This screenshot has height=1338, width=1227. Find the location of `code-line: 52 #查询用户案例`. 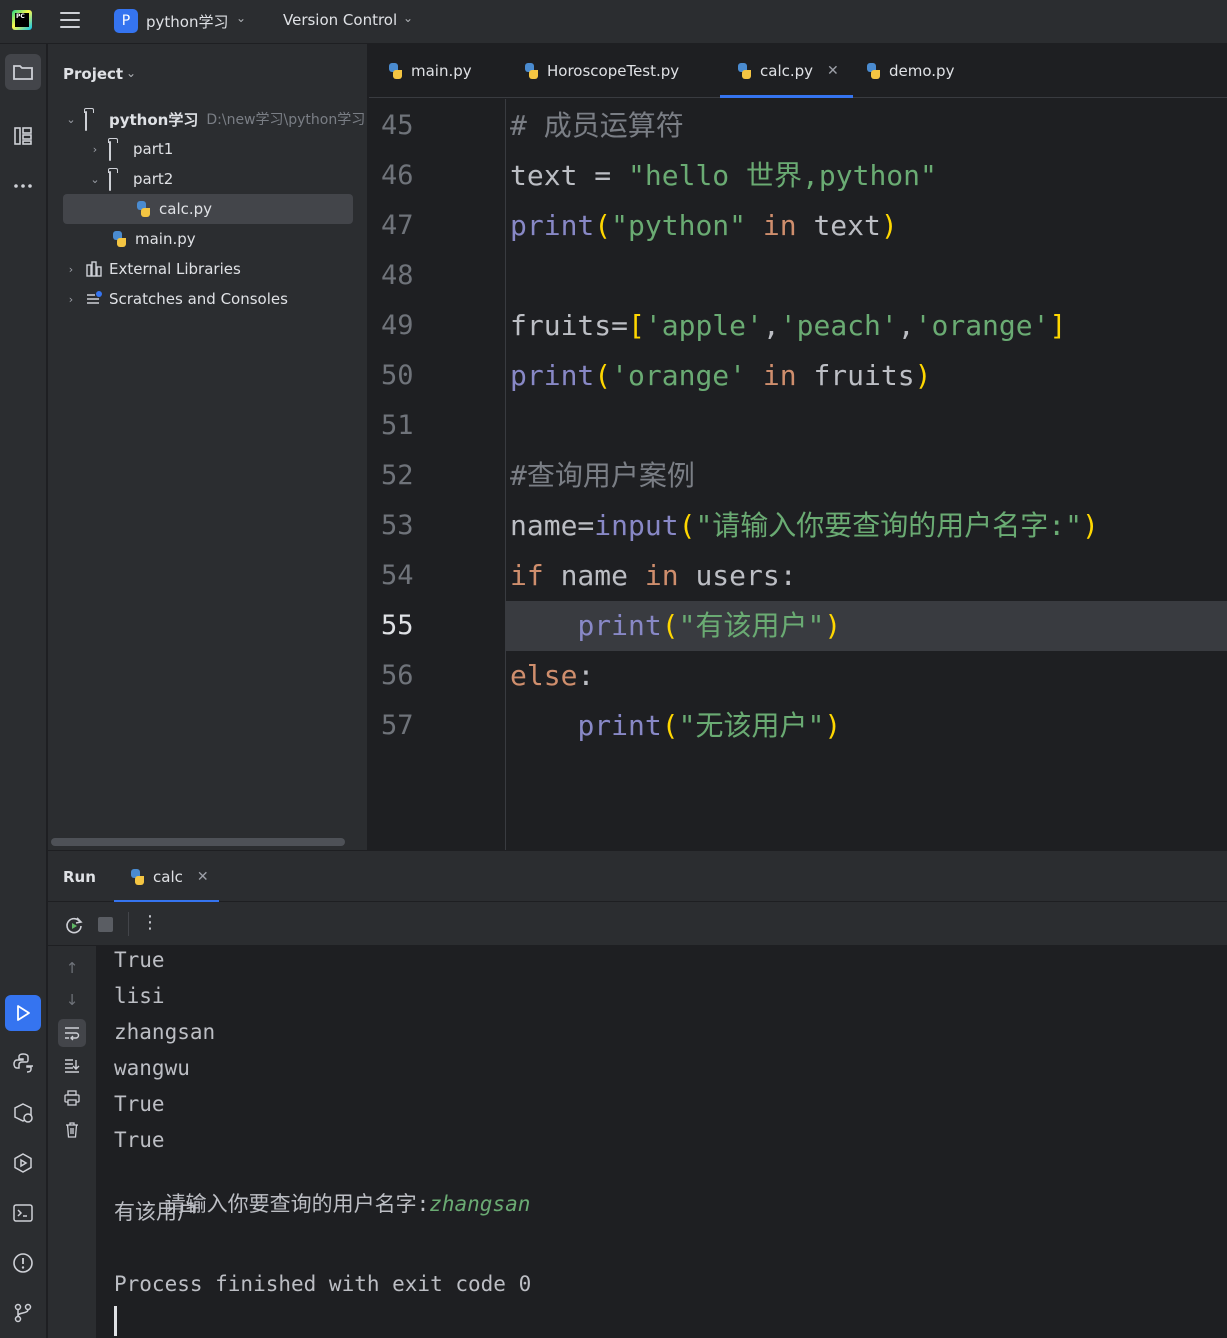

code-line: 52 #查询用户案例 is located at coordinates (798, 476).